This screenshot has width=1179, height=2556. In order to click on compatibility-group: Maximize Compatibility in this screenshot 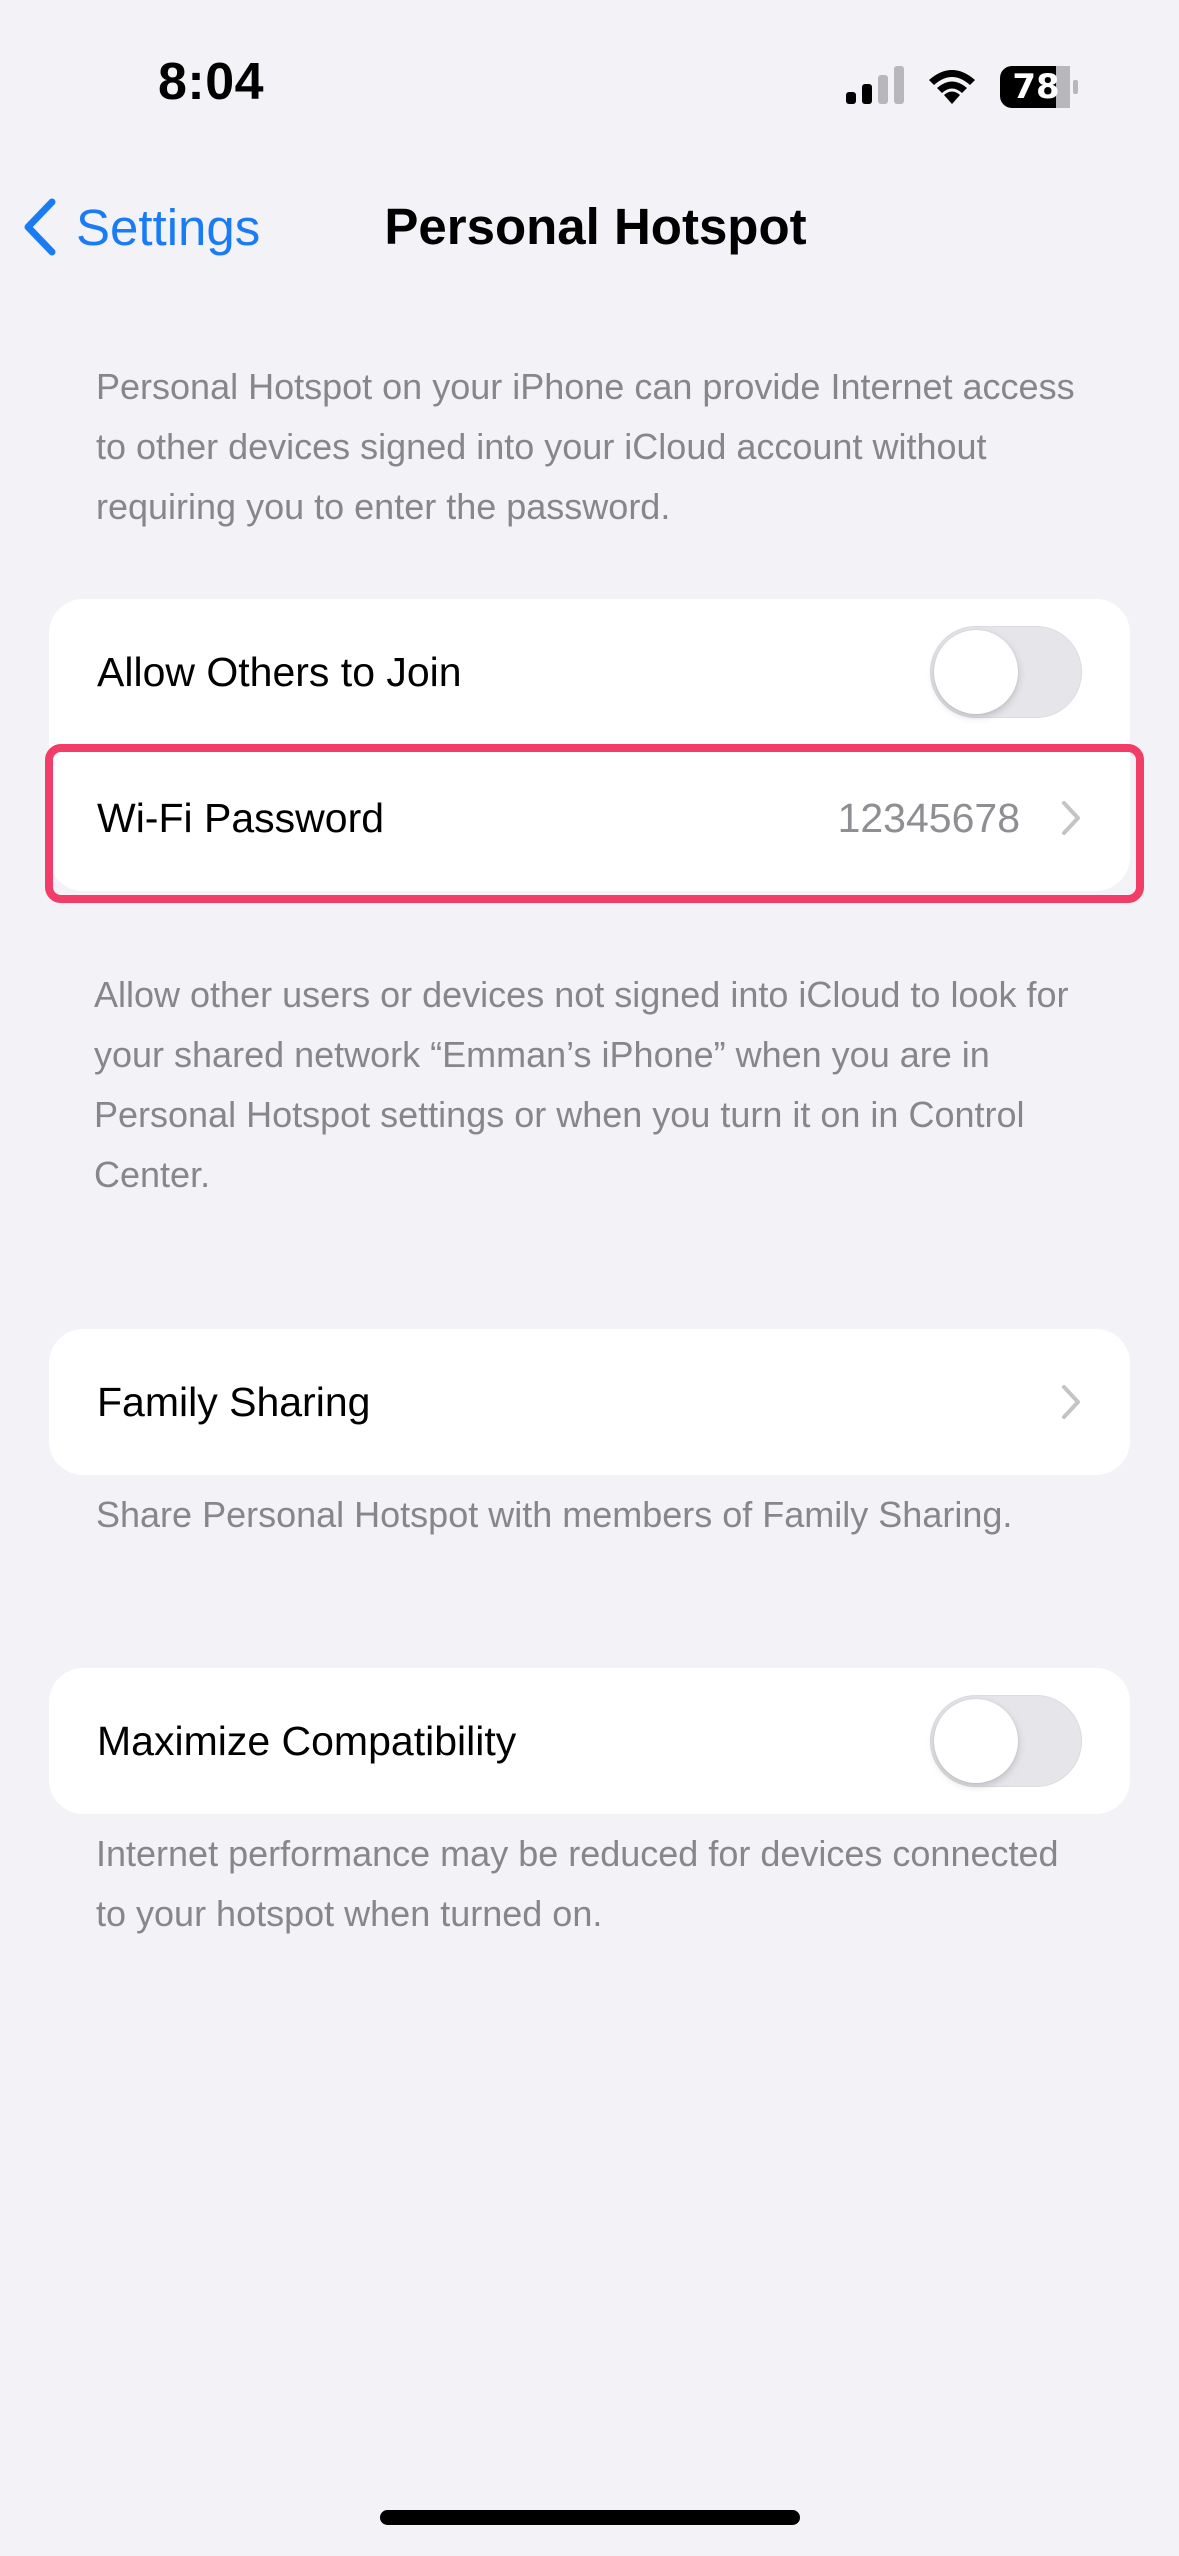, I will do `click(589, 1741)`.